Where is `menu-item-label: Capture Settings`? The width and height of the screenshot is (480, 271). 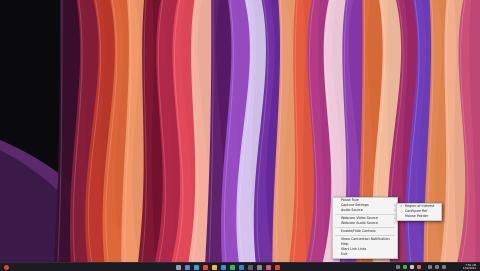
menu-item-label: Capture Settings is located at coordinates (355, 205).